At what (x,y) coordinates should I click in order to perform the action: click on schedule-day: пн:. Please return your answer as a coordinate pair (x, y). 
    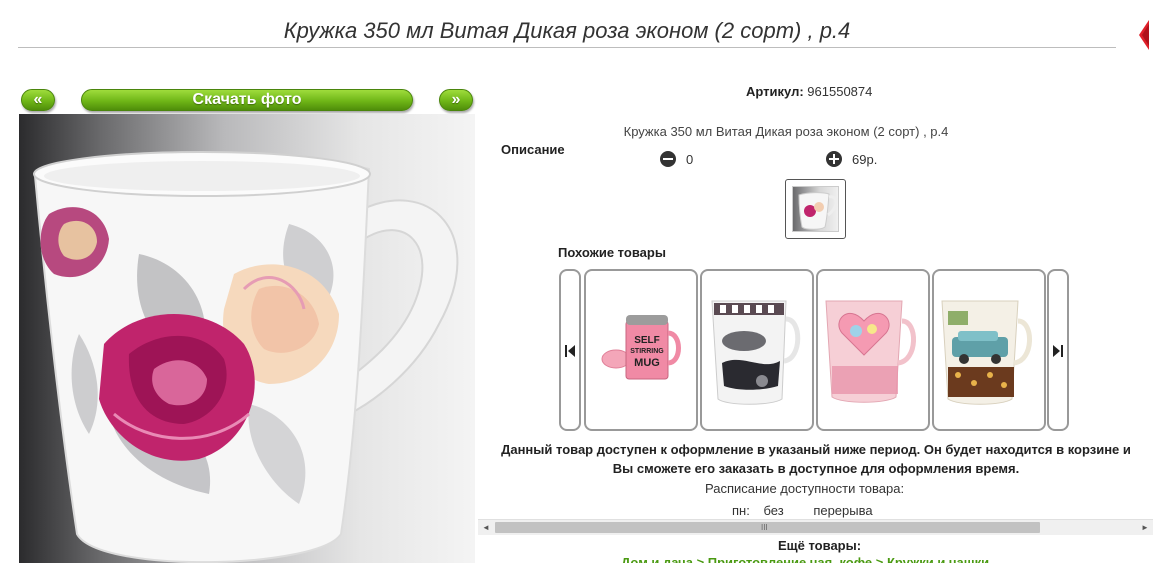
    Looking at the image, I should click on (741, 510).